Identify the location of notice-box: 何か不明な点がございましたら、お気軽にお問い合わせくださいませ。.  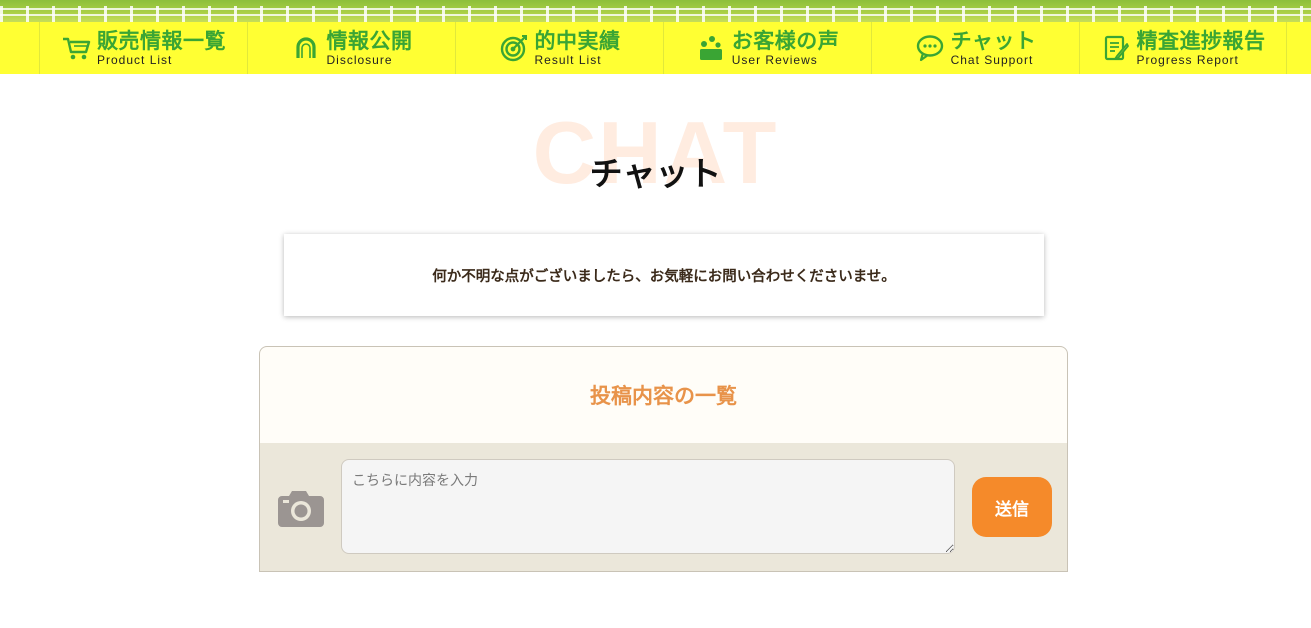
(664, 275).